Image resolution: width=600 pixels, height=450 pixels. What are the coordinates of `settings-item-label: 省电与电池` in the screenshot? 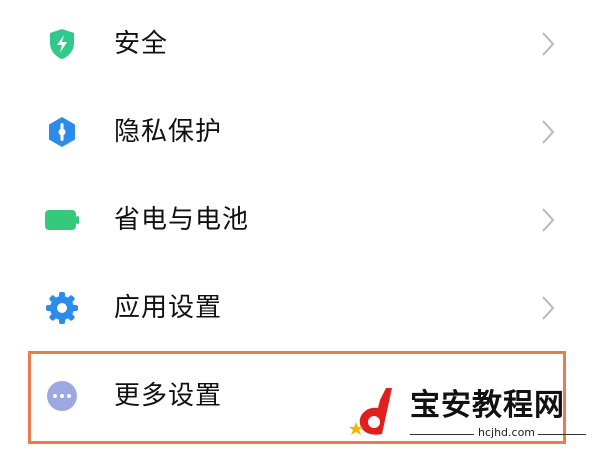 It's located at (182, 220).